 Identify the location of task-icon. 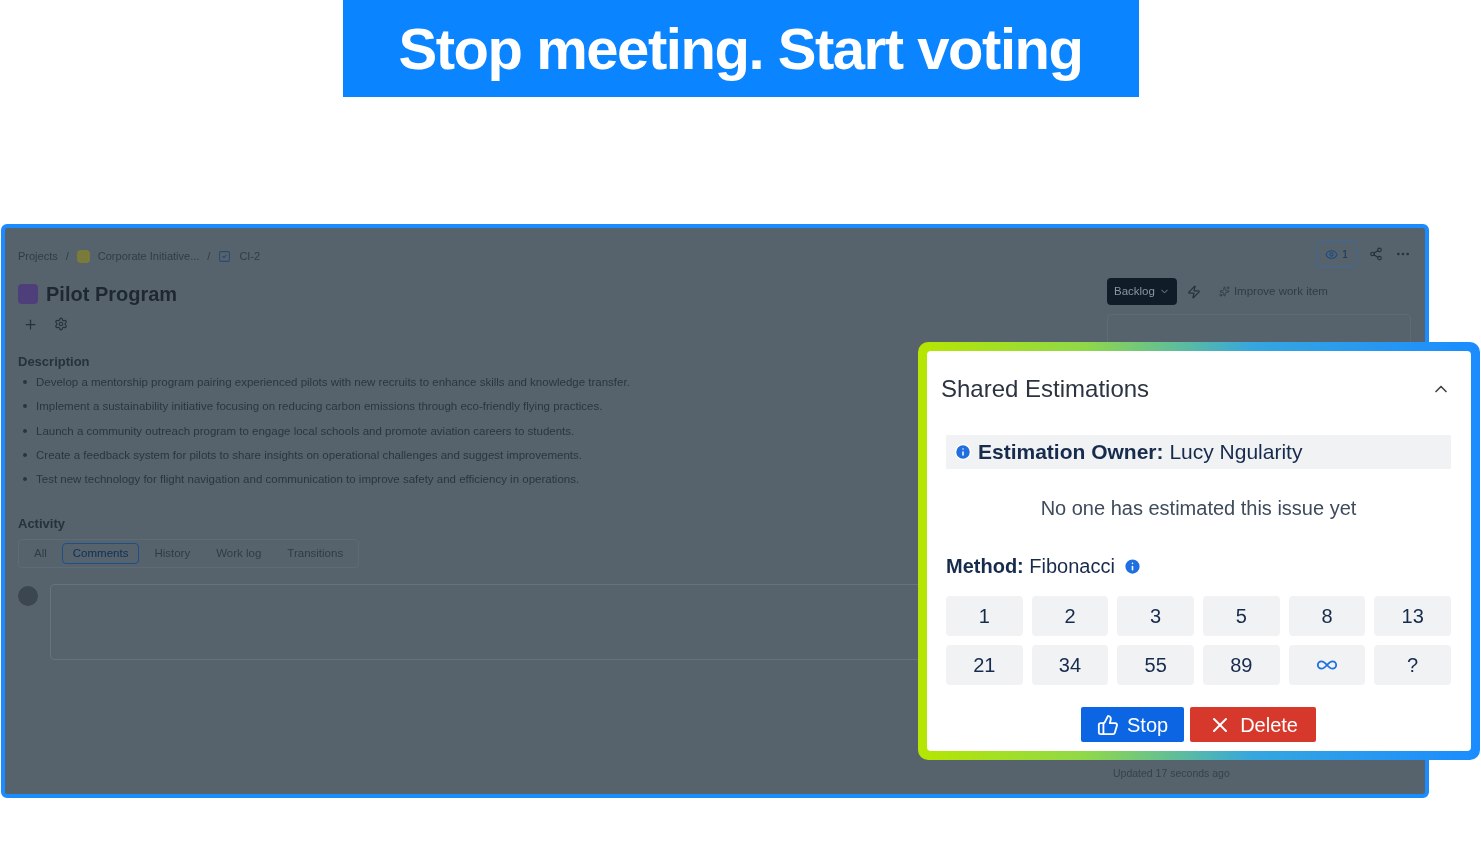
(225, 256).